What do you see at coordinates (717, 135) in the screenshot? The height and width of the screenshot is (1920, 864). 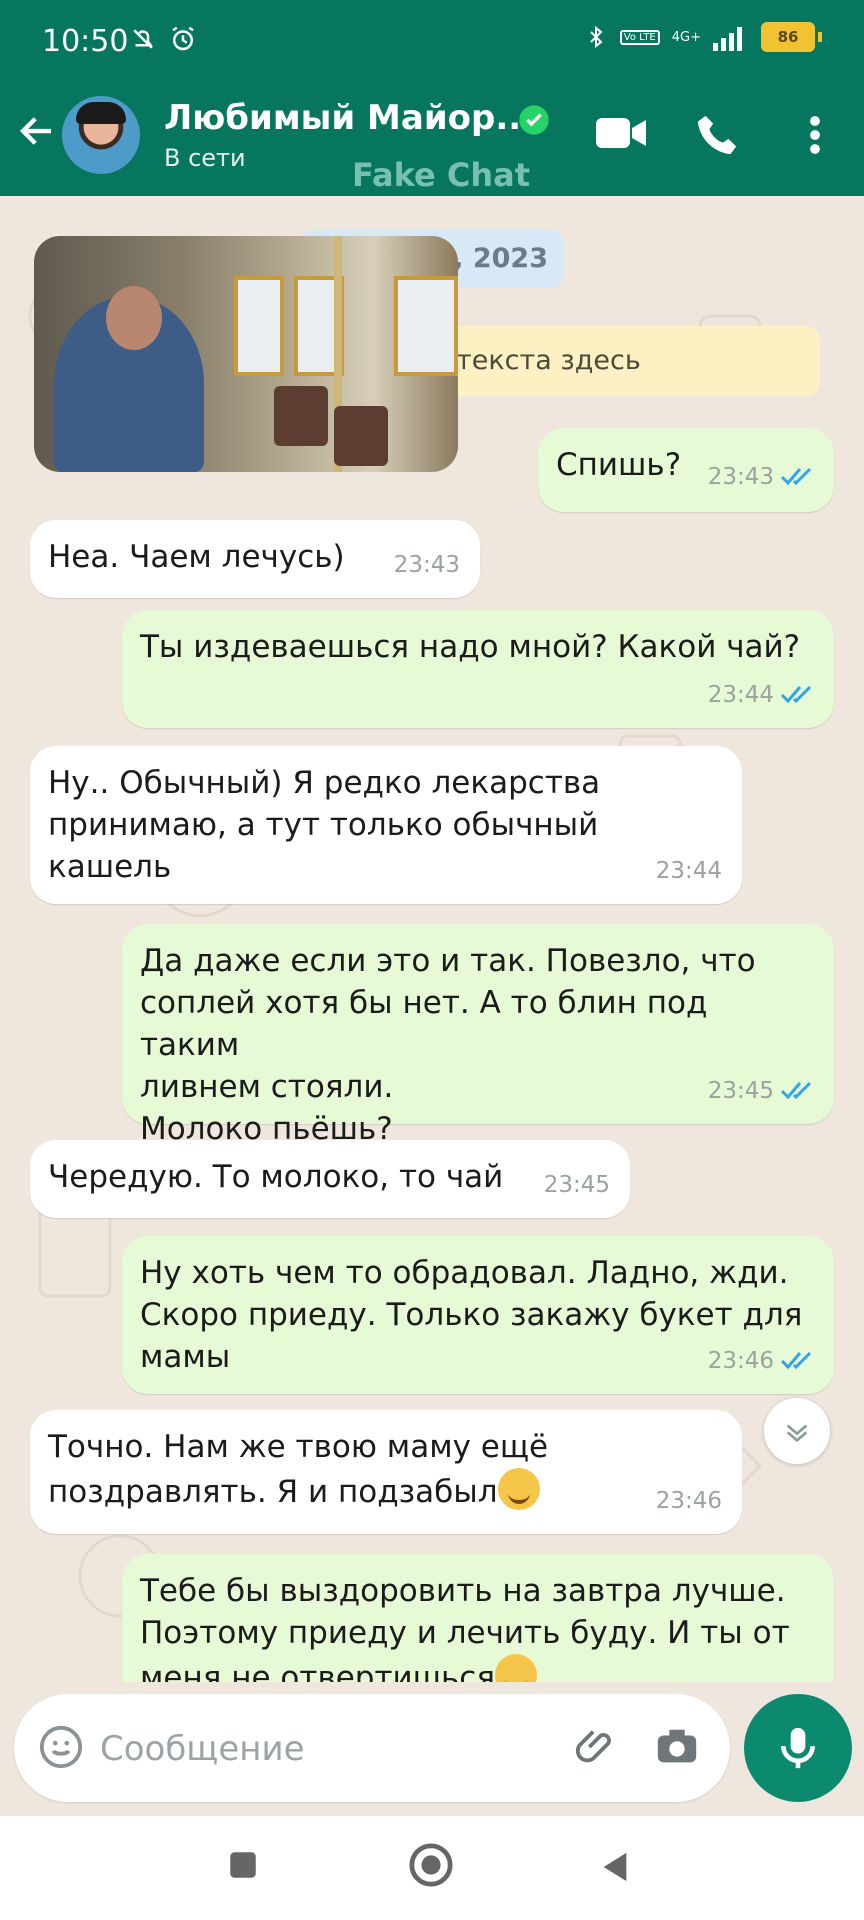 I see `phone-icon` at bounding box center [717, 135].